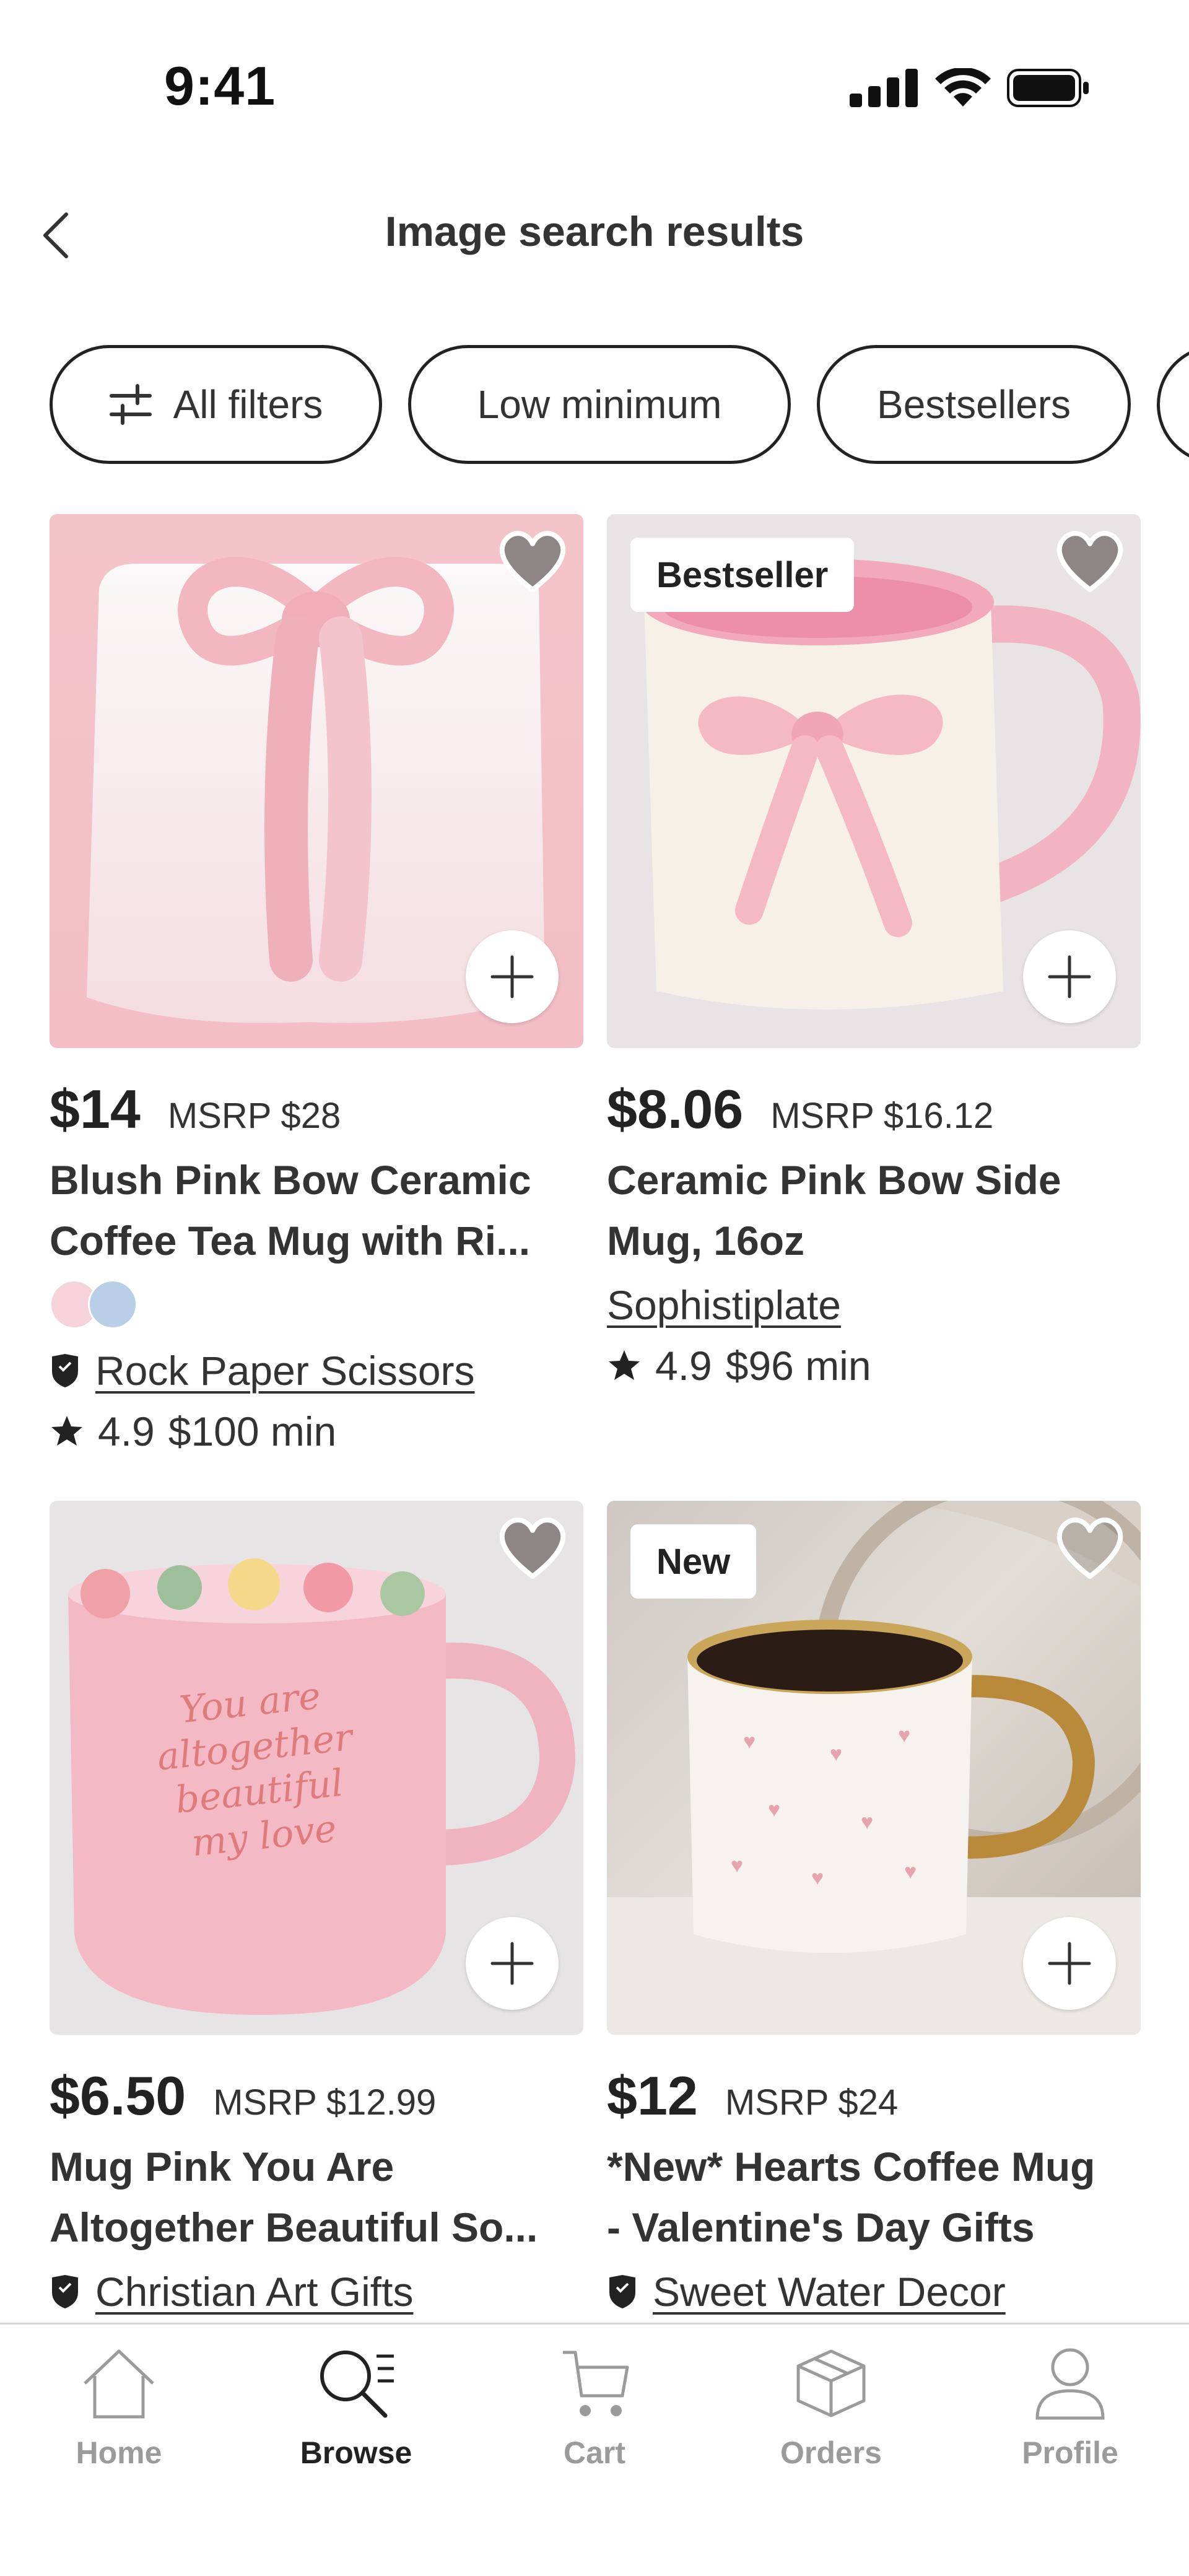 The height and width of the screenshot is (2576, 1189). Describe the element at coordinates (874, 1210) in the screenshot. I see `product-title: Ceramic Pink Bow Side Mug, 16oz` at that location.